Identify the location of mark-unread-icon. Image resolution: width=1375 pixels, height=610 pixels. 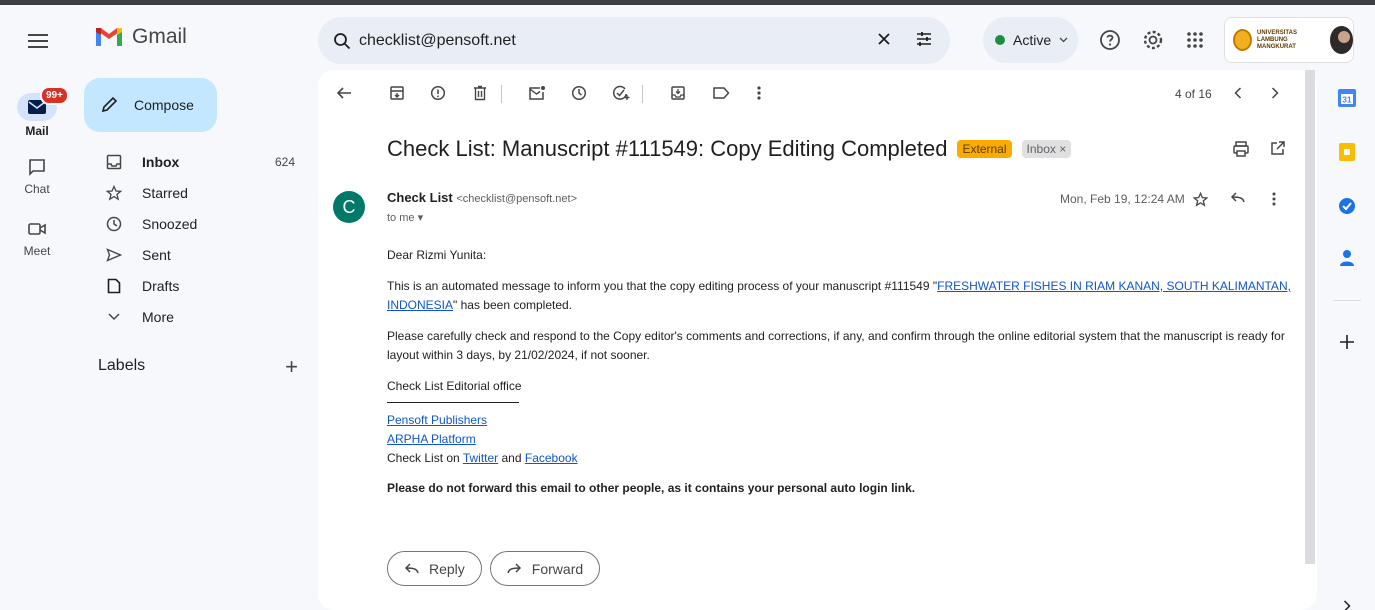
(537, 93).